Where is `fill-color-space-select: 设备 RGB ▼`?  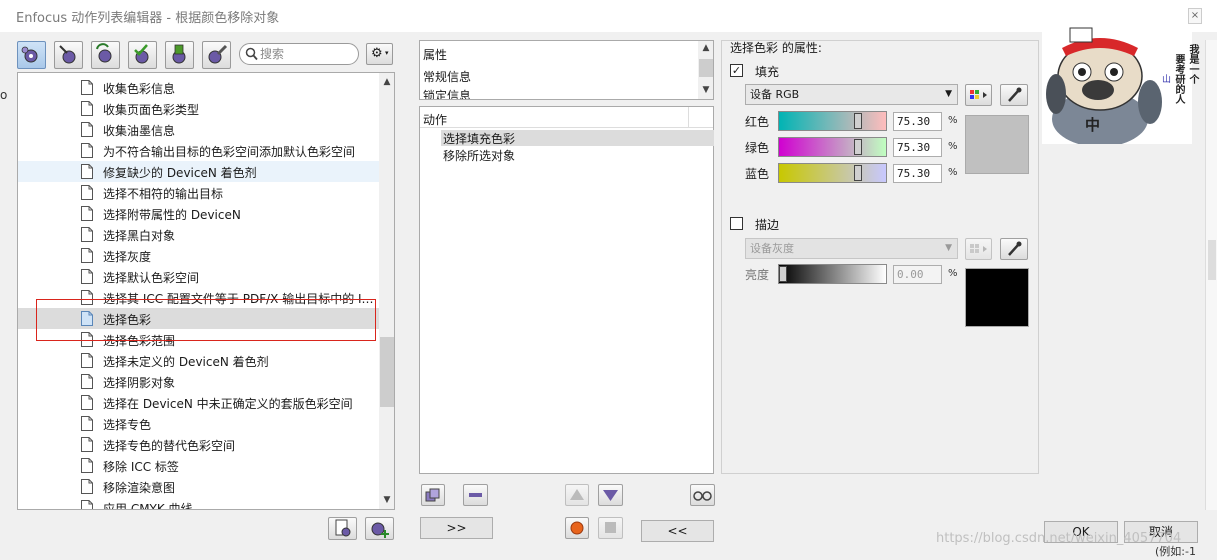 fill-color-space-select: 设备 RGB ▼ is located at coordinates (851, 94).